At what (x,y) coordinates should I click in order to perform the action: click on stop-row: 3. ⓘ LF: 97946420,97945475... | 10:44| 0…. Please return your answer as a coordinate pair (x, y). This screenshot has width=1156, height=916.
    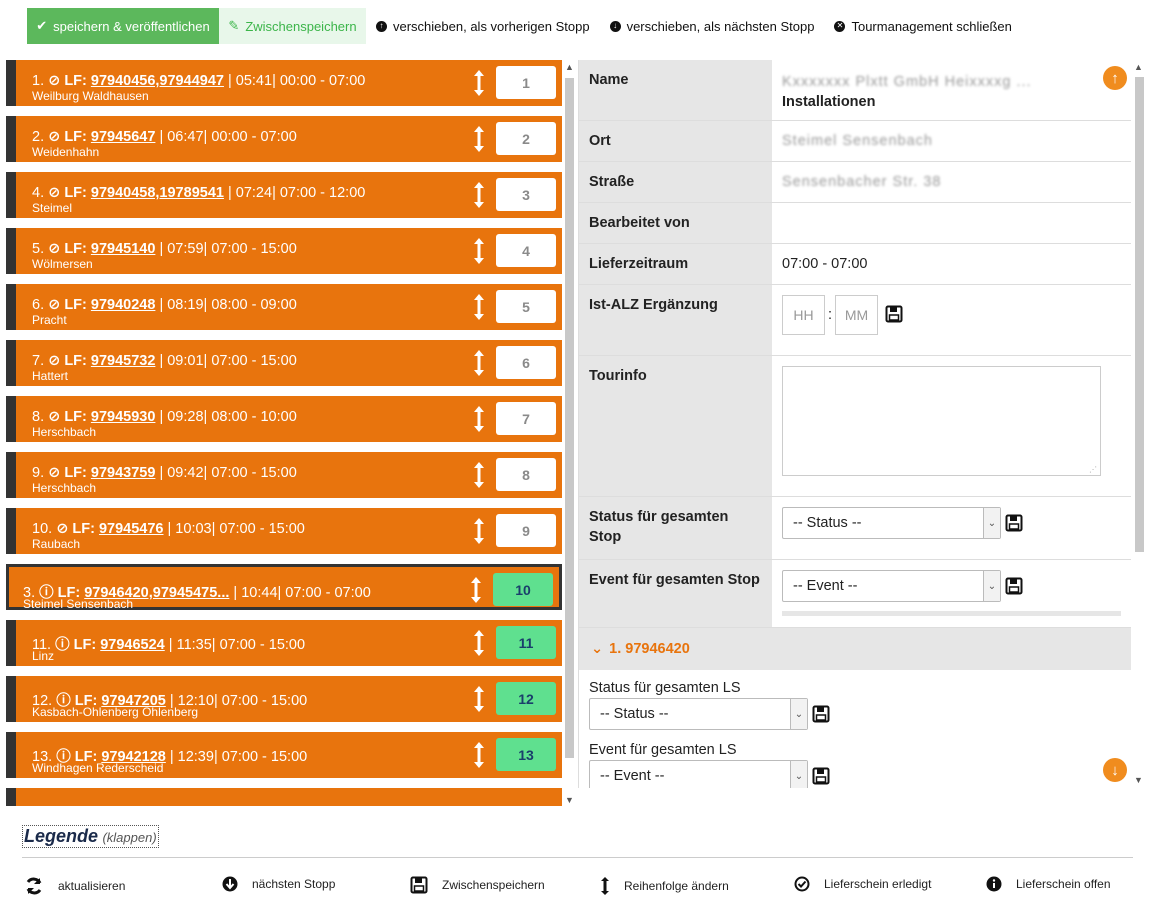
    Looking at the image, I should click on (284, 587).